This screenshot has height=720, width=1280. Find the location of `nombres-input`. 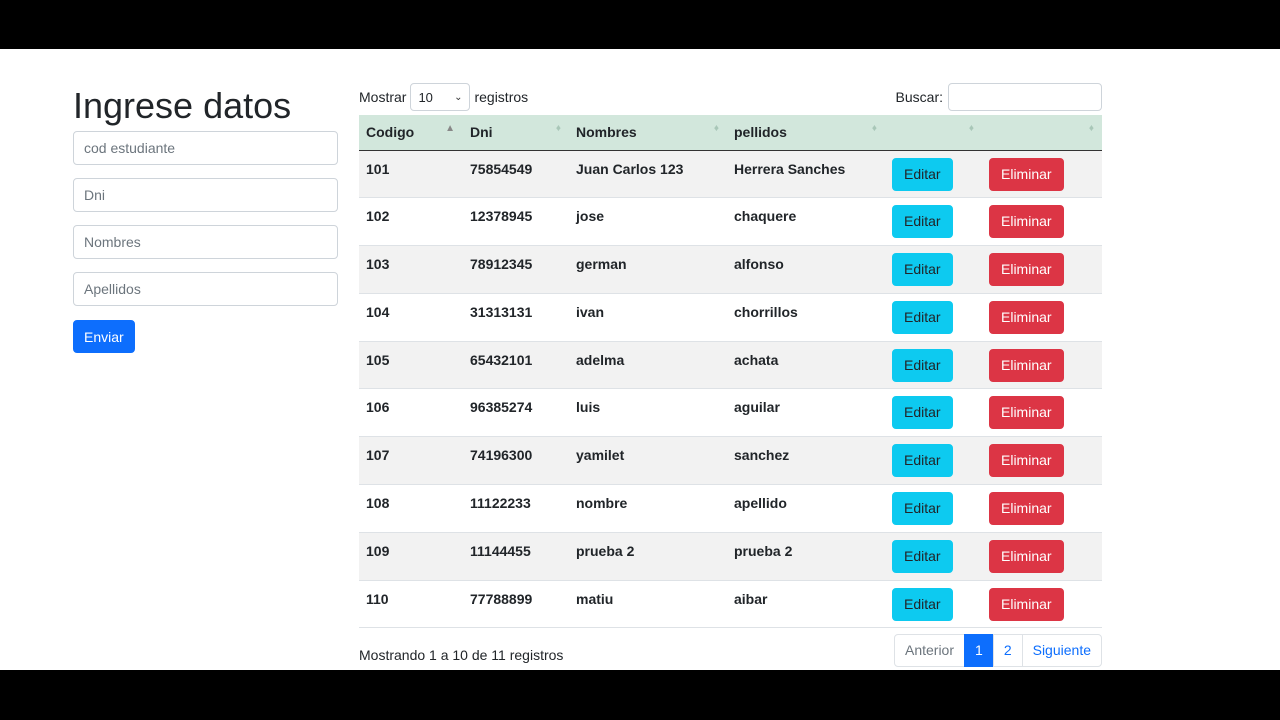

nombres-input is located at coordinates (205, 242).